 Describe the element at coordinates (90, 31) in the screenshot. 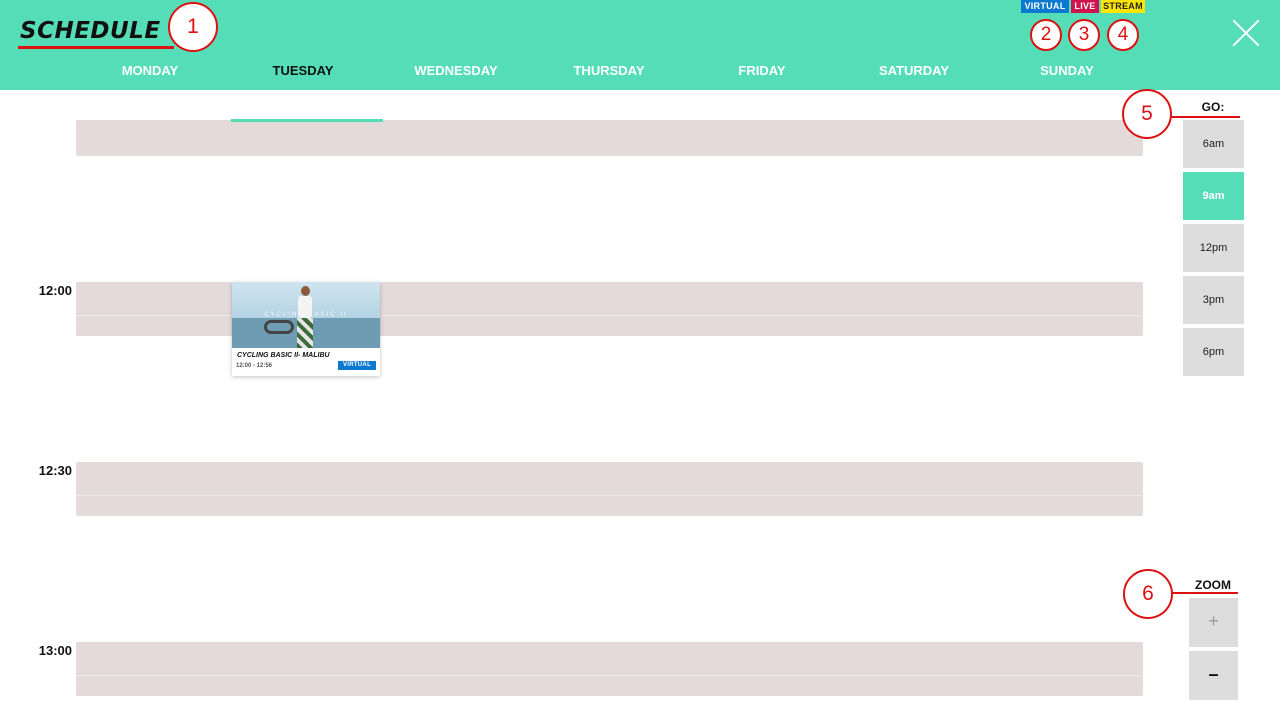

I see `page-title: SCHEDULE` at that location.